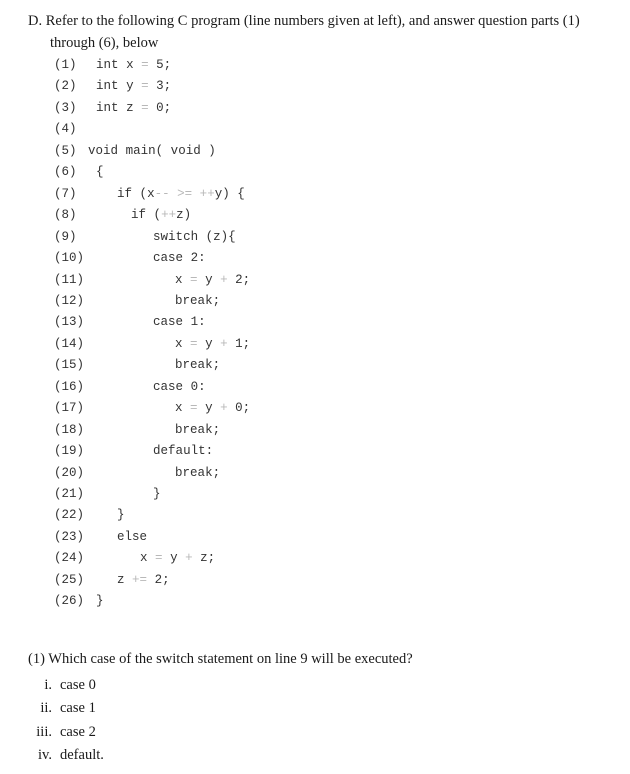  Describe the element at coordinates (315, 283) in the screenshot. I see `code-line: (11) x = y + 2;` at that location.